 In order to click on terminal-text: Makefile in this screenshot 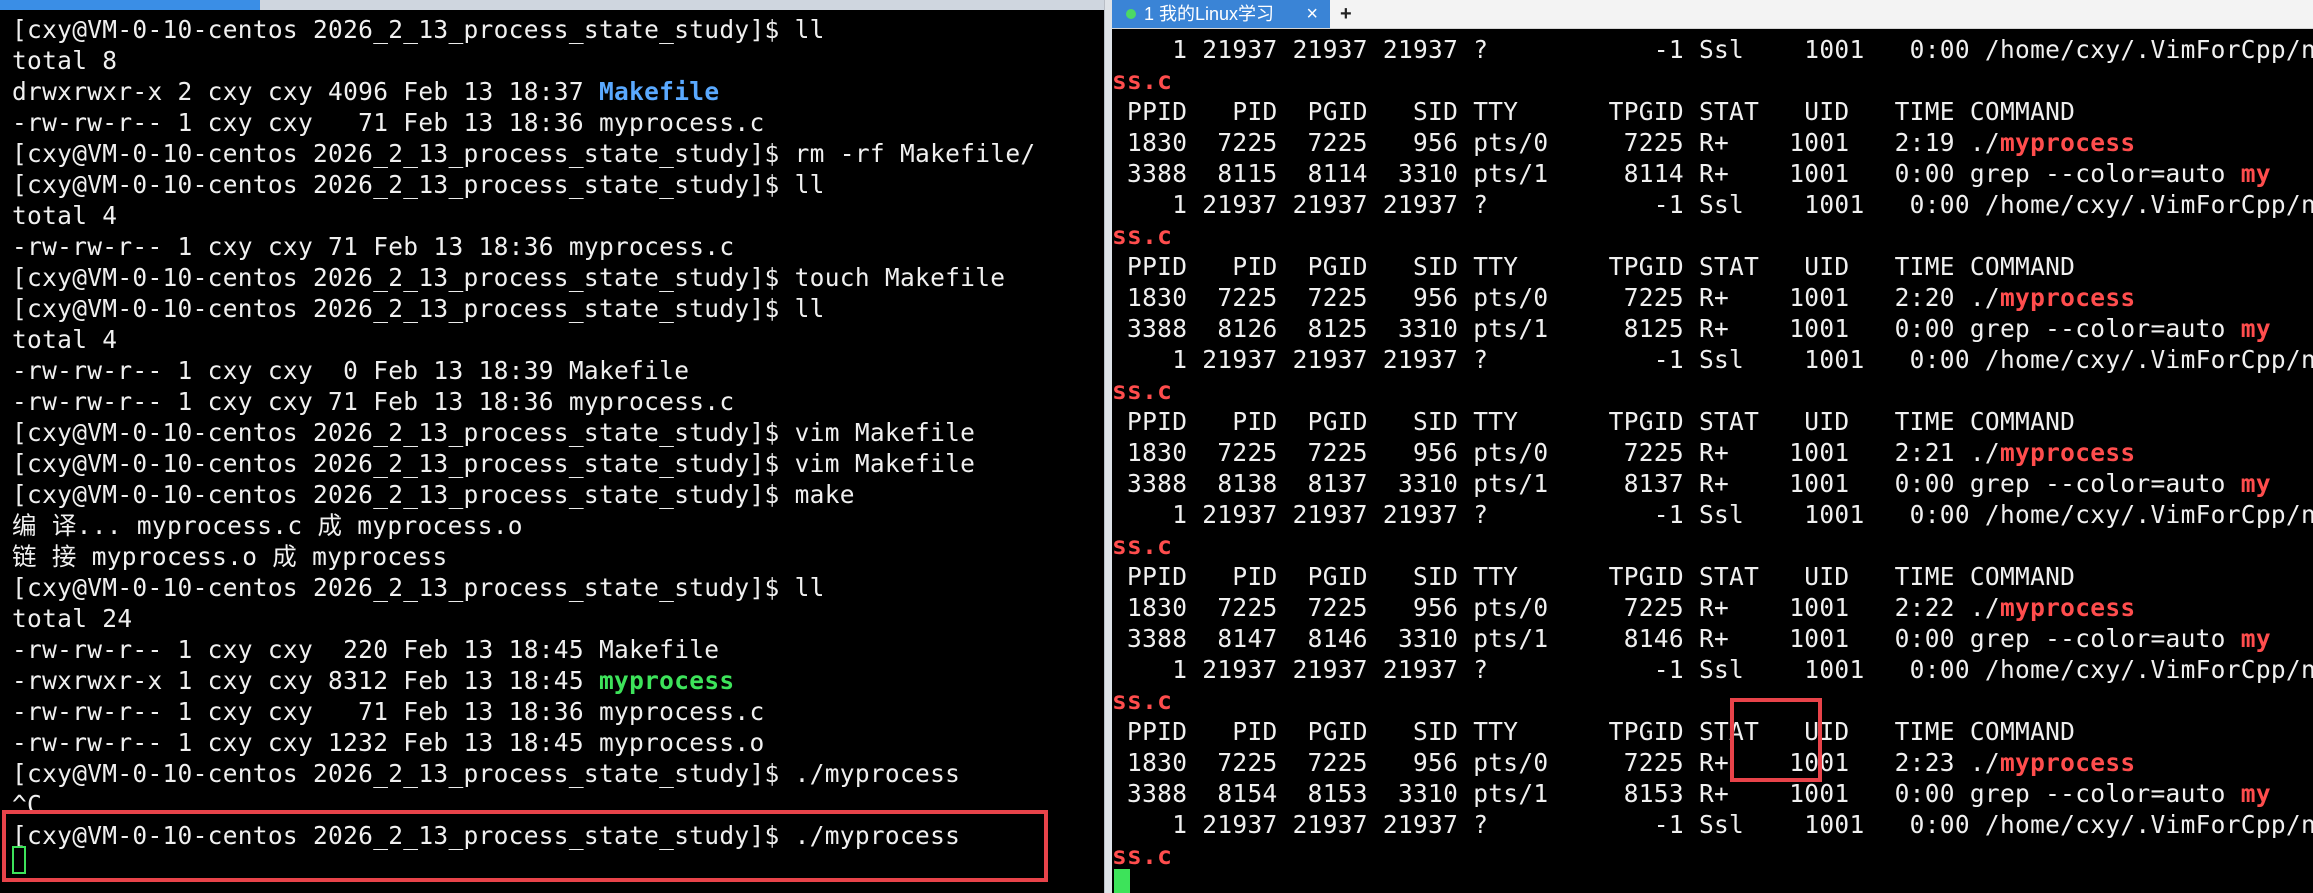, I will do `click(659, 91)`.